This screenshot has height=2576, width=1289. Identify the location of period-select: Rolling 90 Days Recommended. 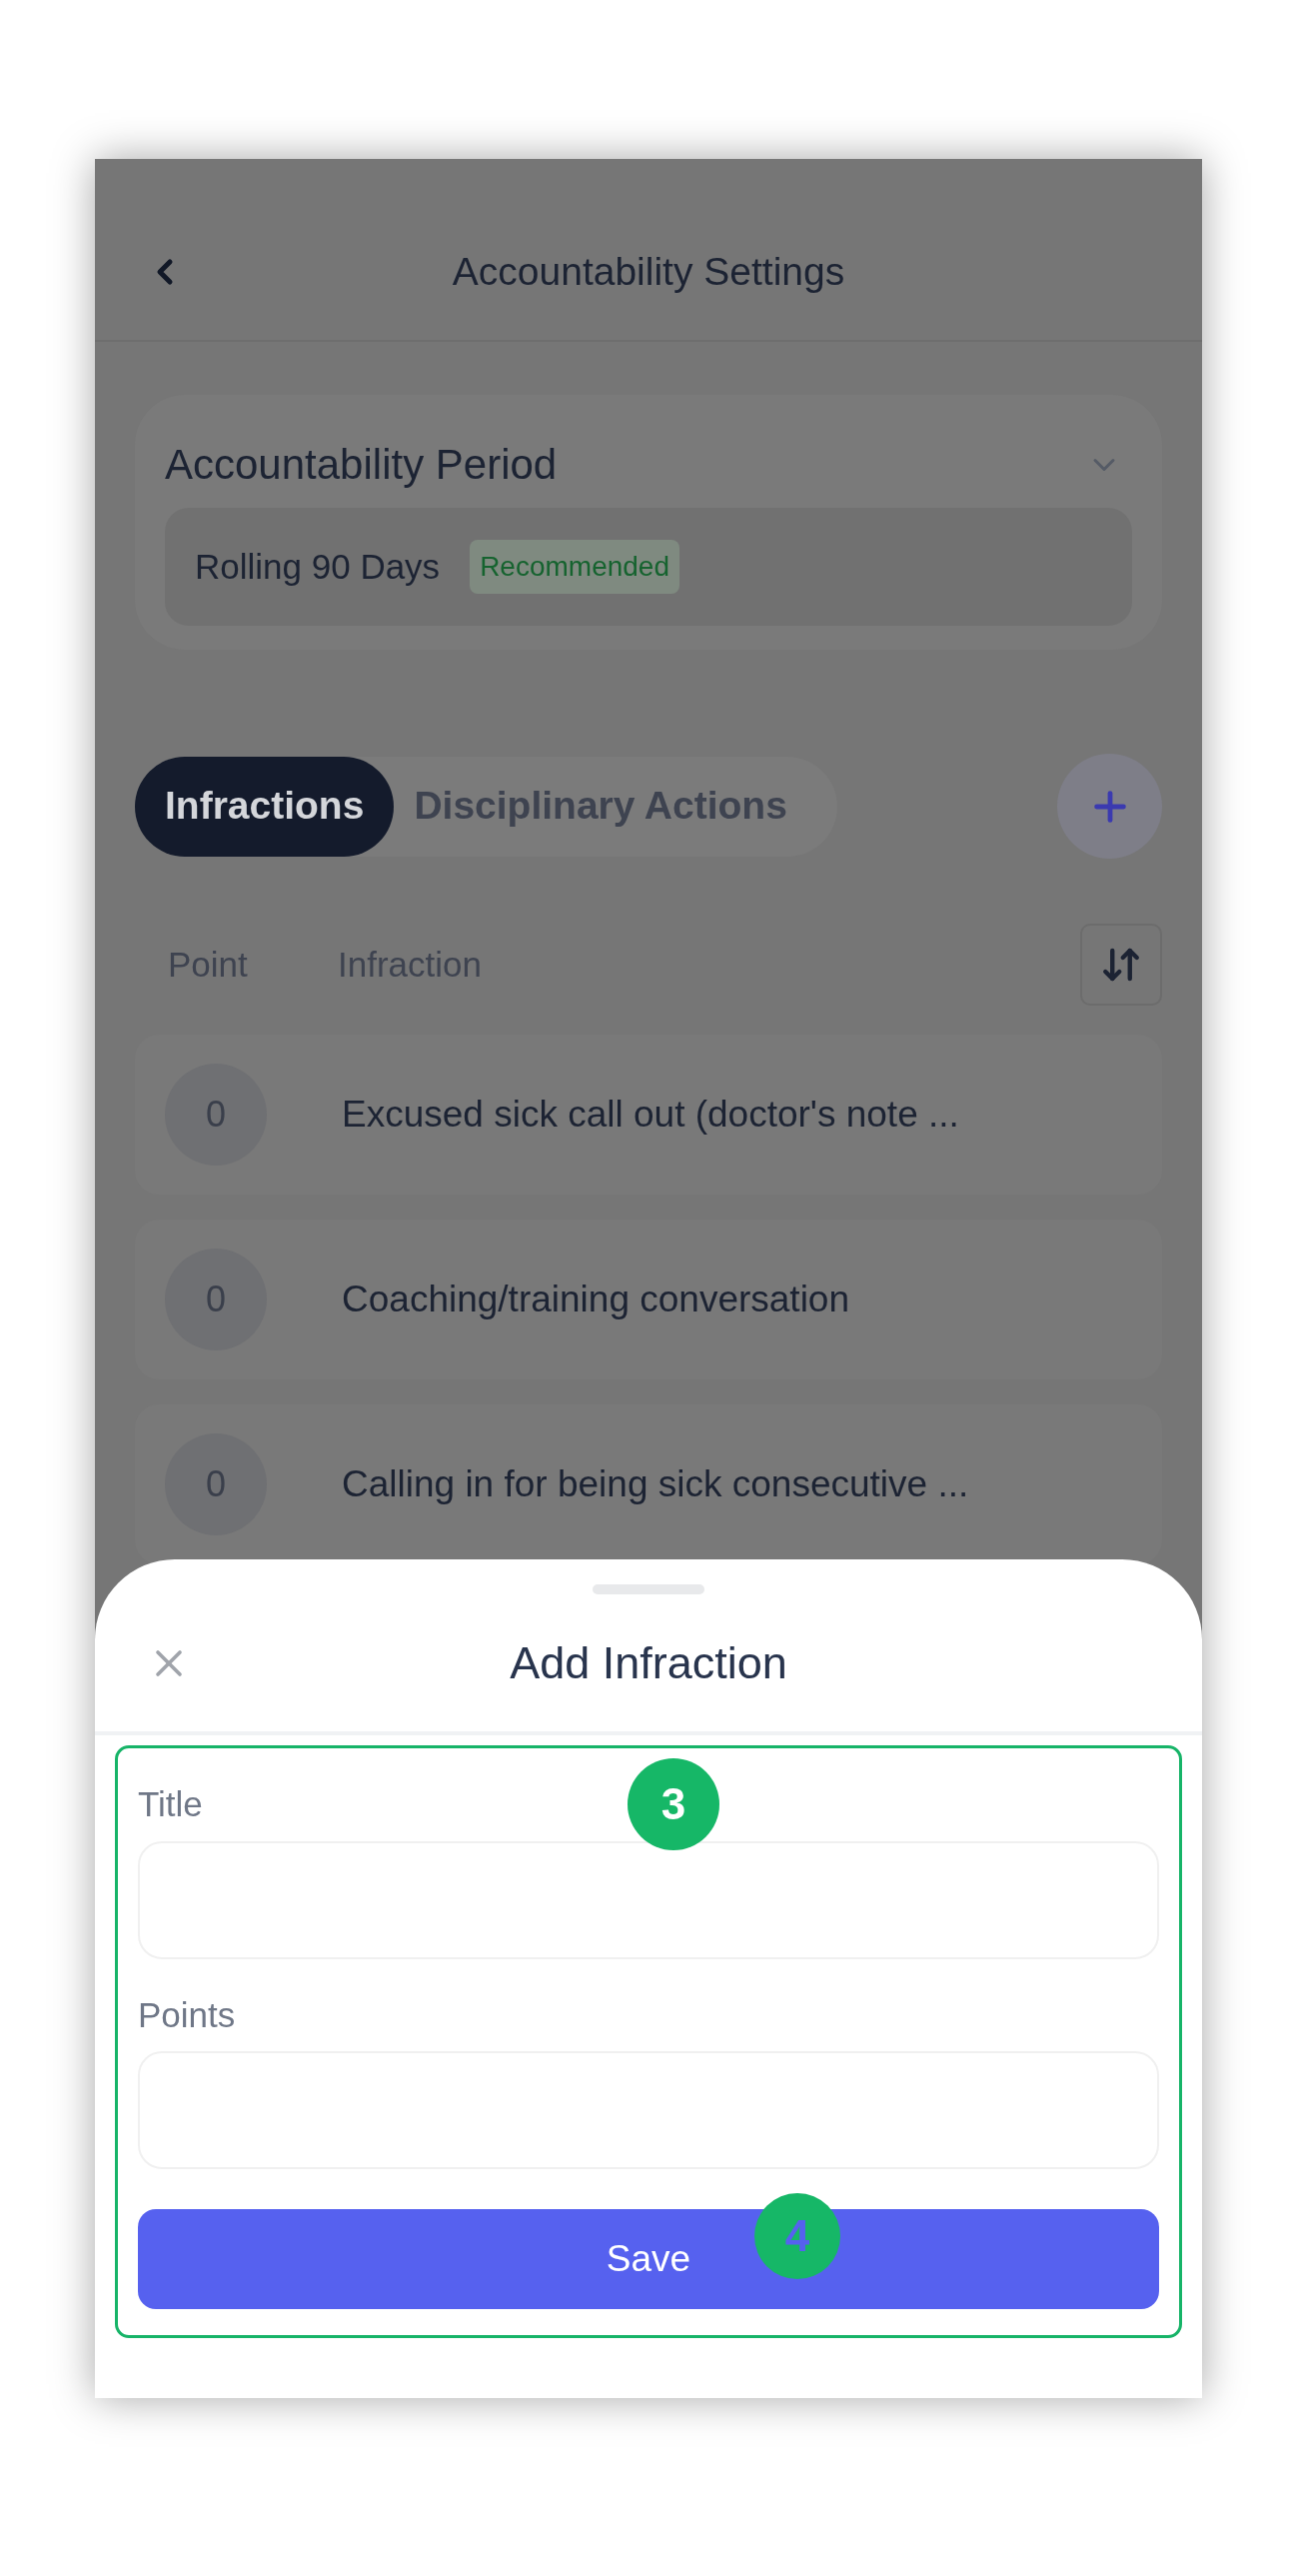
(648, 567).